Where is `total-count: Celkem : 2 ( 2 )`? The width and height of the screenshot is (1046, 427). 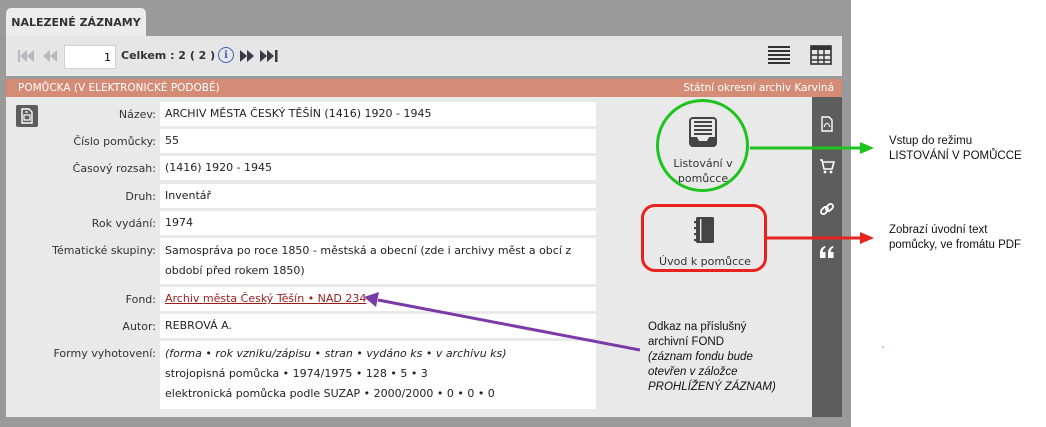
total-count: Celkem : 2 ( 2 ) is located at coordinates (168, 55).